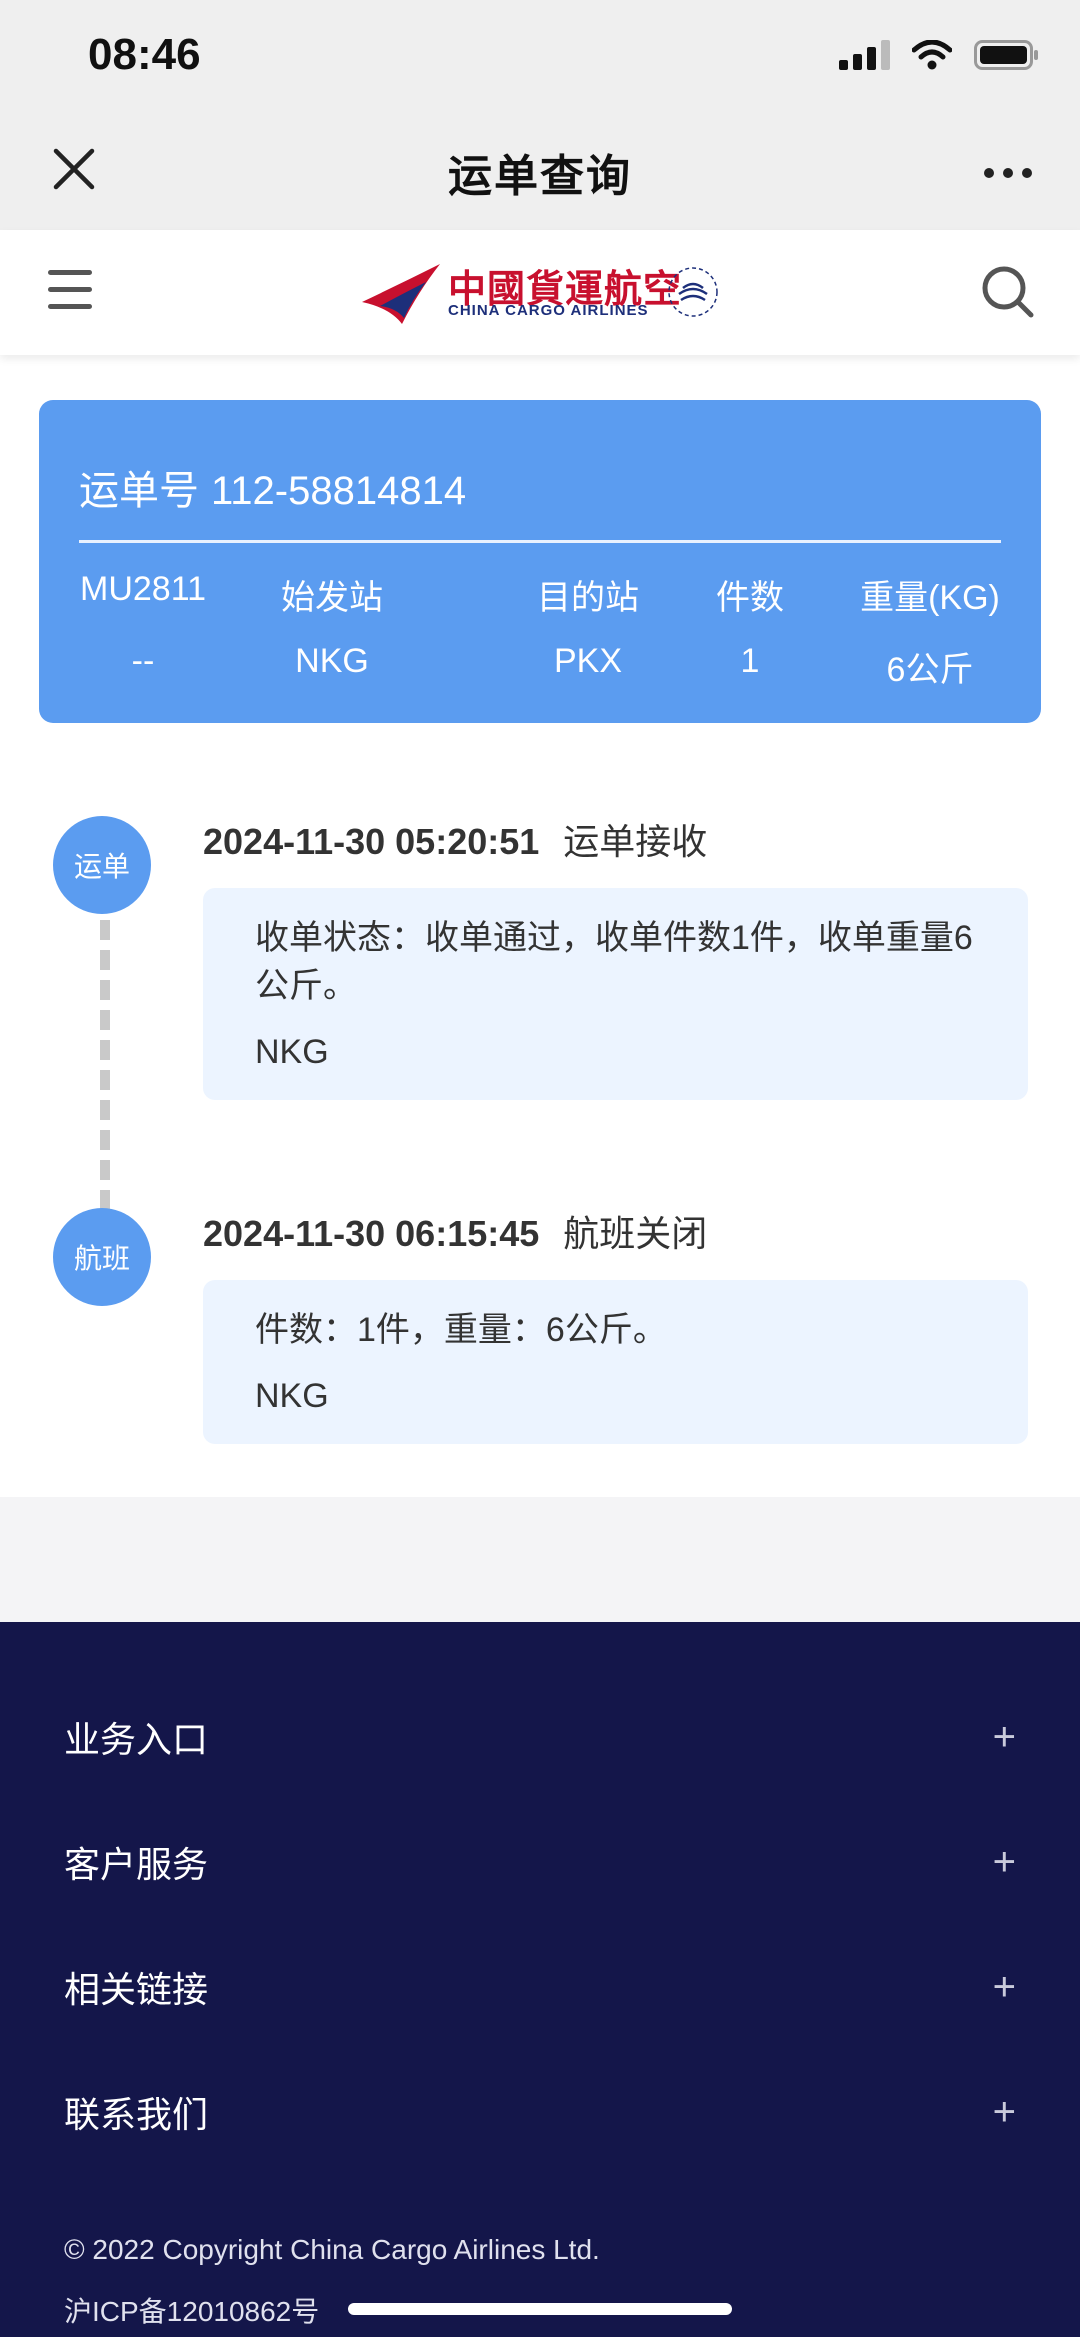 The image size is (1080, 2337). Describe the element at coordinates (144, 54) in the screenshot. I see `status-time: 08:46` at that location.